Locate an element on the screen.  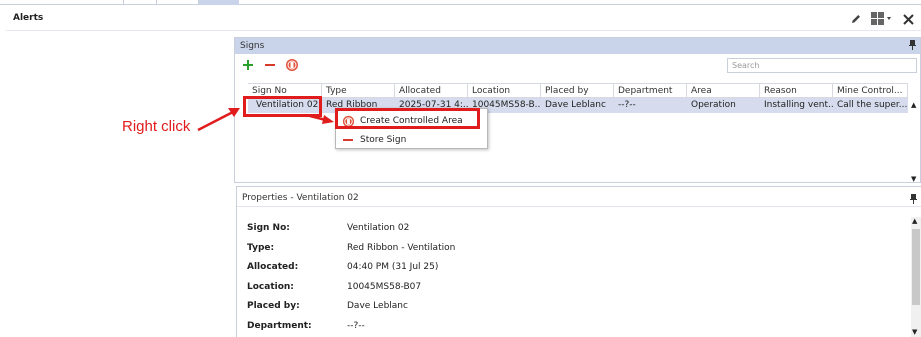
remove-sign-button is located at coordinates (270, 65).